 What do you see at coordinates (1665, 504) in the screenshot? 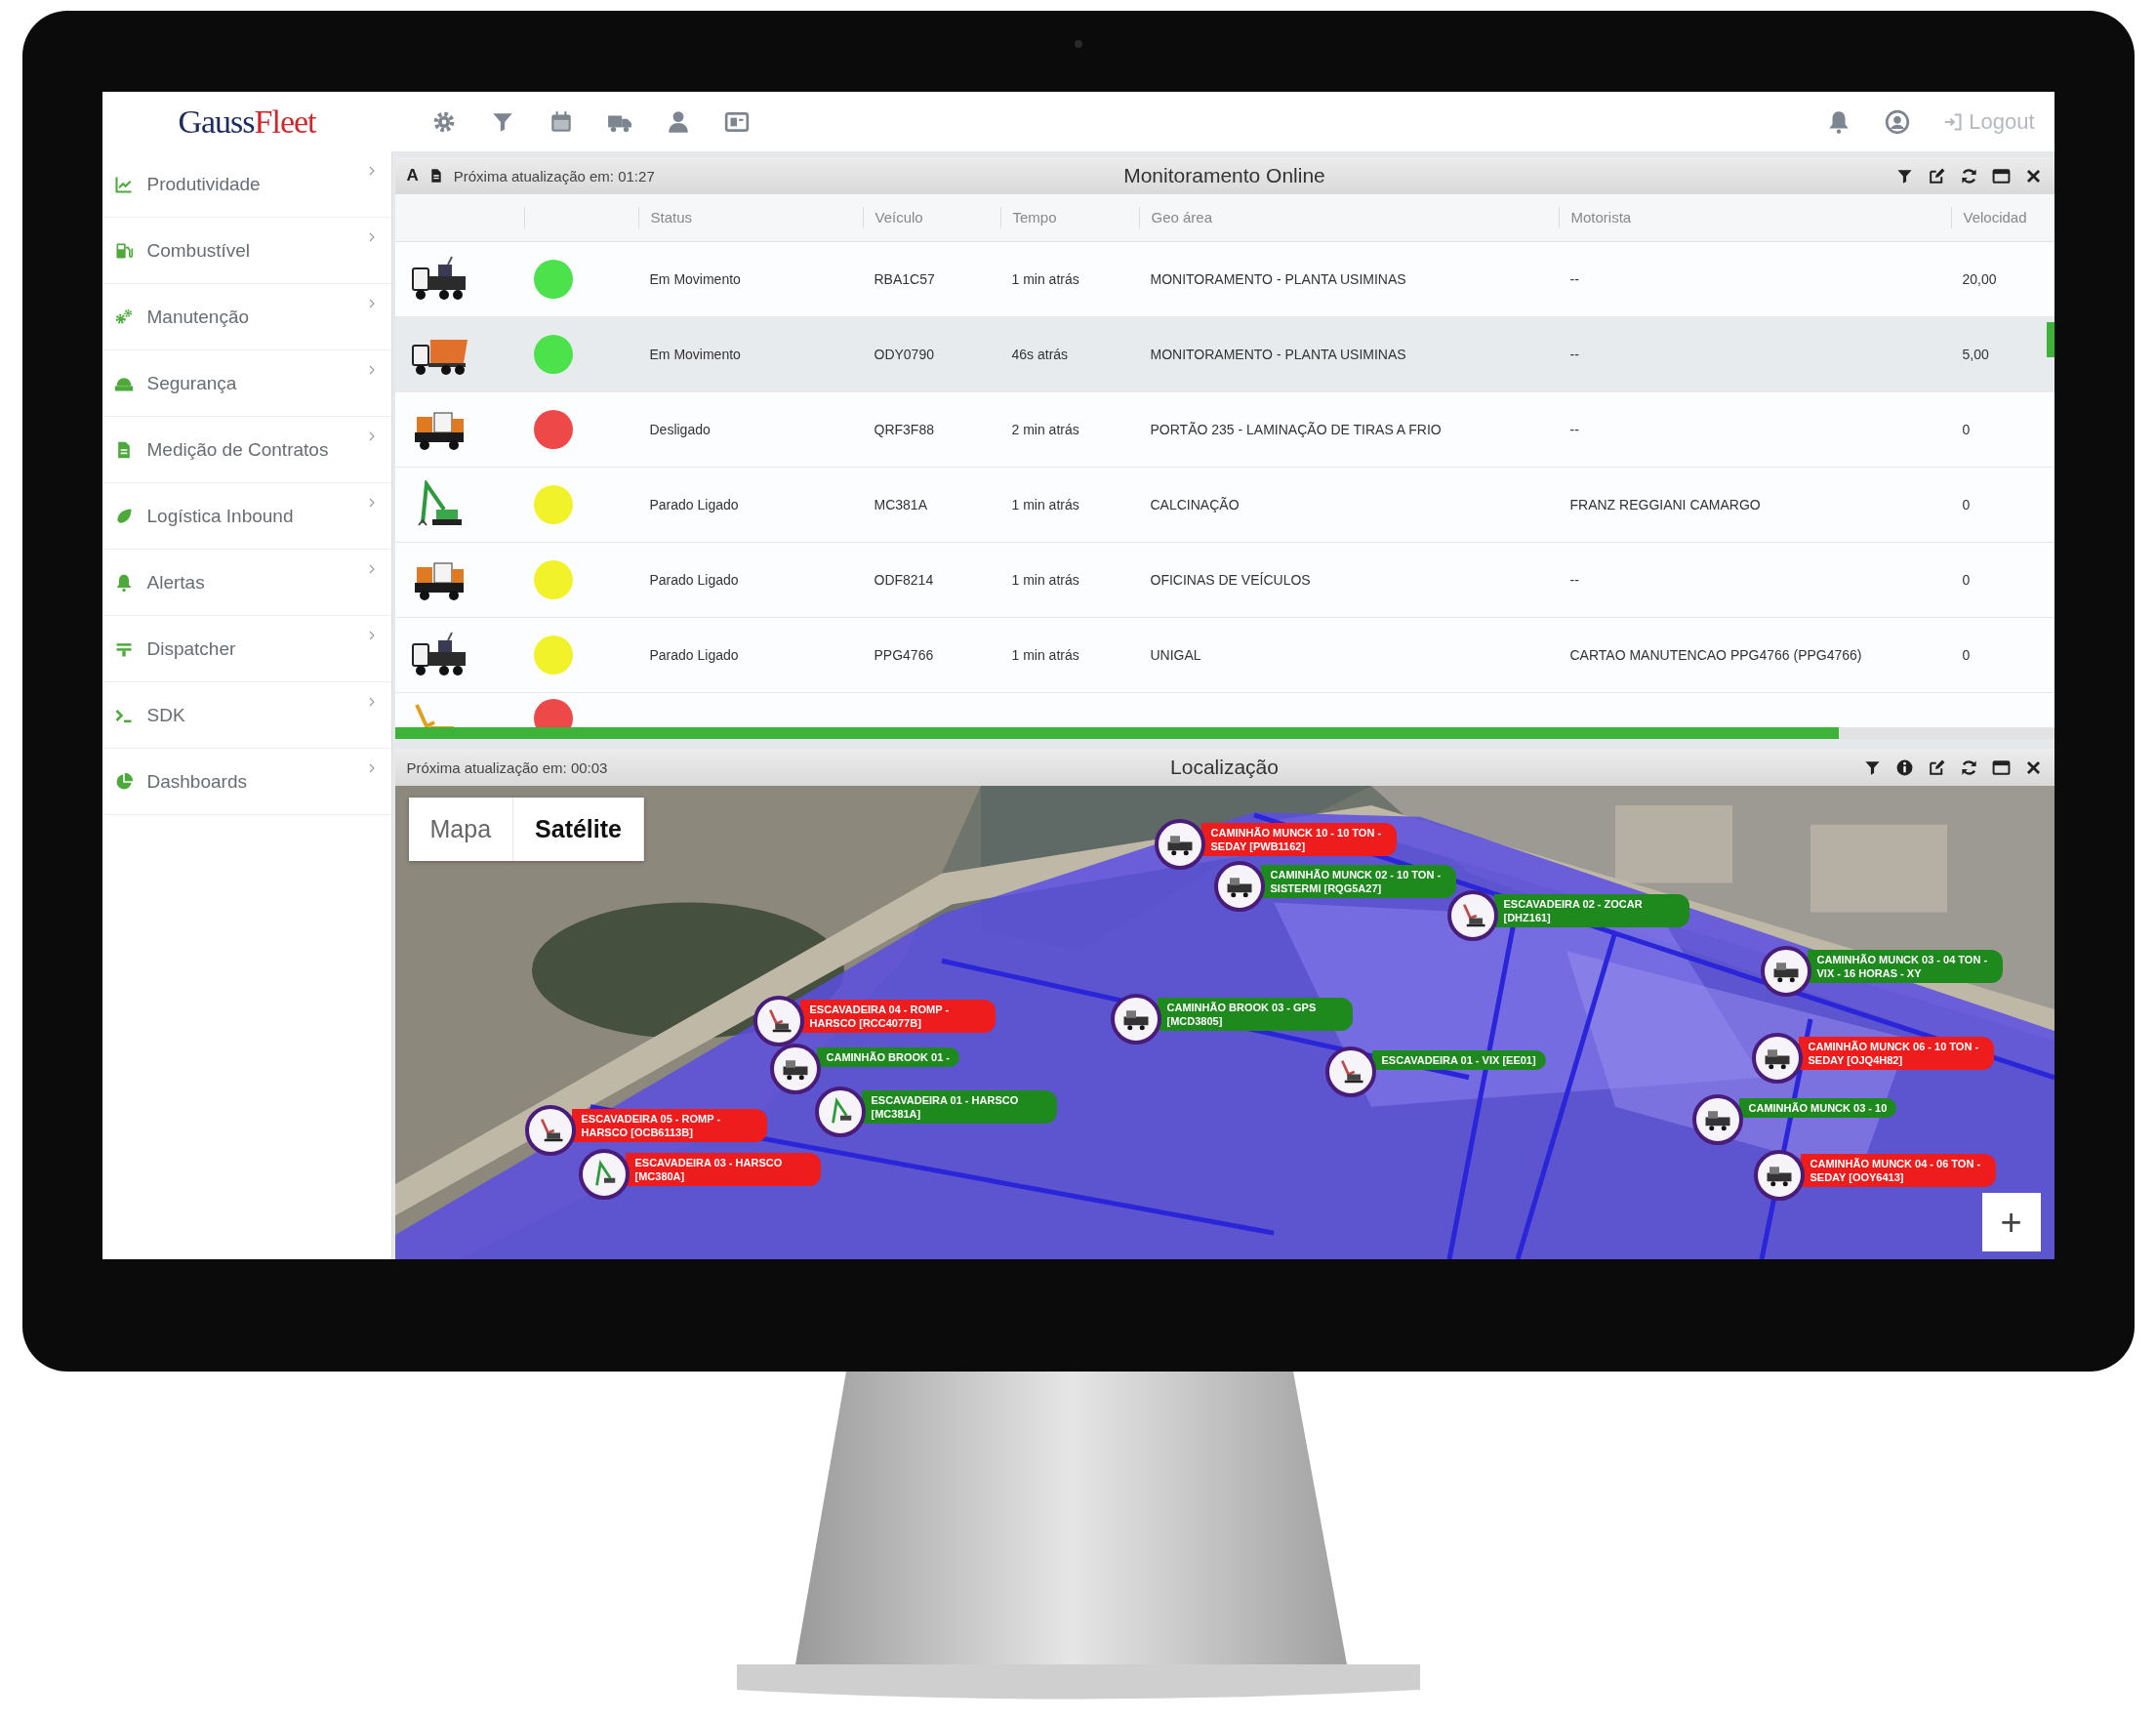
I see `table-cell: FRANZ REGGIANI CAMARGO` at bounding box center [1665, 504].